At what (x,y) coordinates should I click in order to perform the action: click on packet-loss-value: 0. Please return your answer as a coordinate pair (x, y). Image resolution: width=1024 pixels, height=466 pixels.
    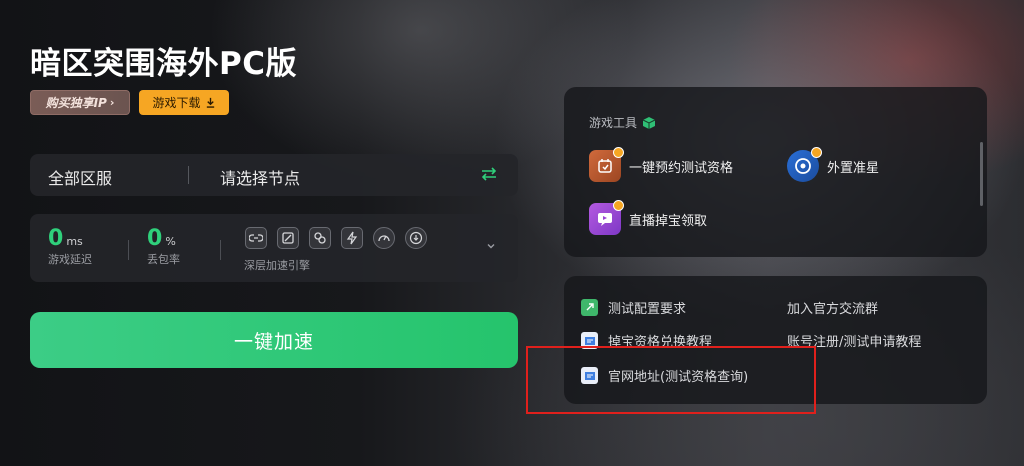
    Looking at the image, I should click on (155, 238).